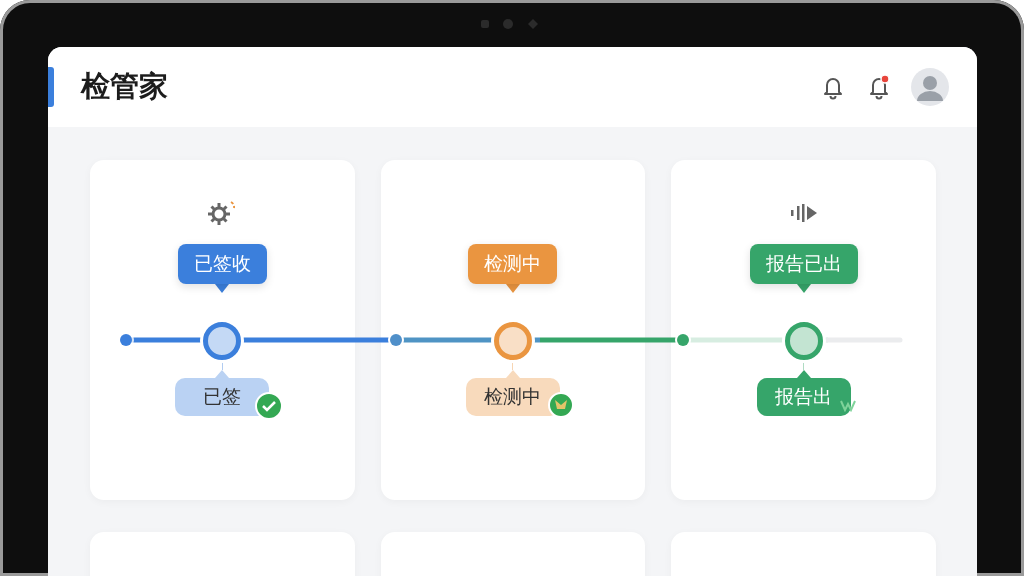 The image size is (1024, 576). Describe the element at coordinates (803, 264) in the screenshot. I see `status-callout: 报告已出` at that location.